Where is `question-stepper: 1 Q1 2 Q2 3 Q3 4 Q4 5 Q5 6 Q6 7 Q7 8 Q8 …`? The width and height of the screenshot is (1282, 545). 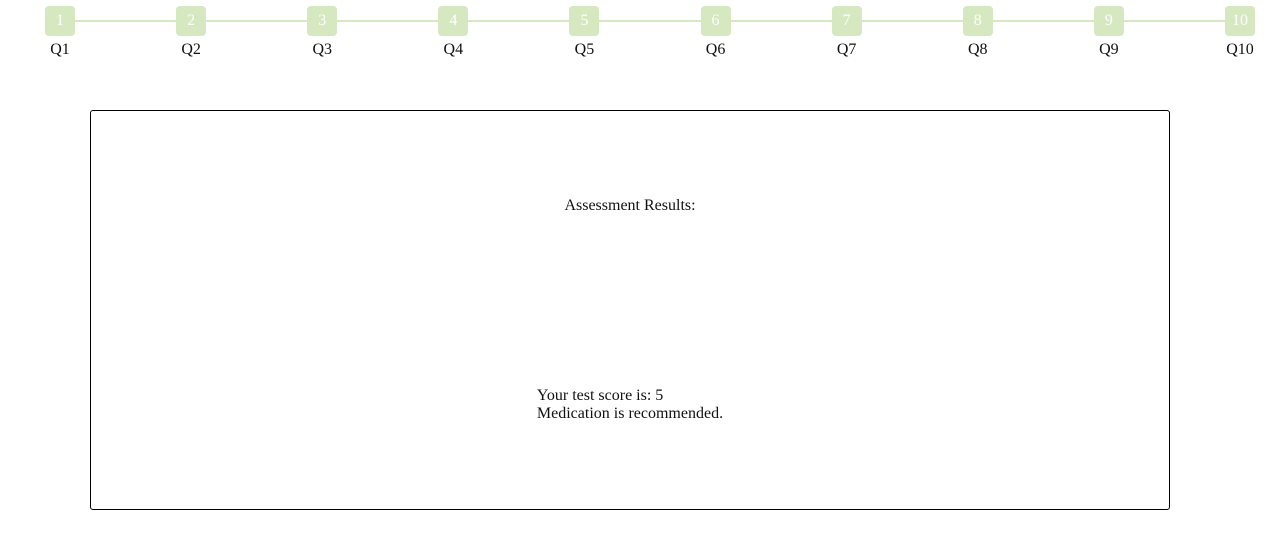 question-stepper: 1 Q1 2 Q2 3 Q3 4 Q4 5 Q5 6 Q6 7 Q7 8 Q8 … is located at coordinates (641, 35).